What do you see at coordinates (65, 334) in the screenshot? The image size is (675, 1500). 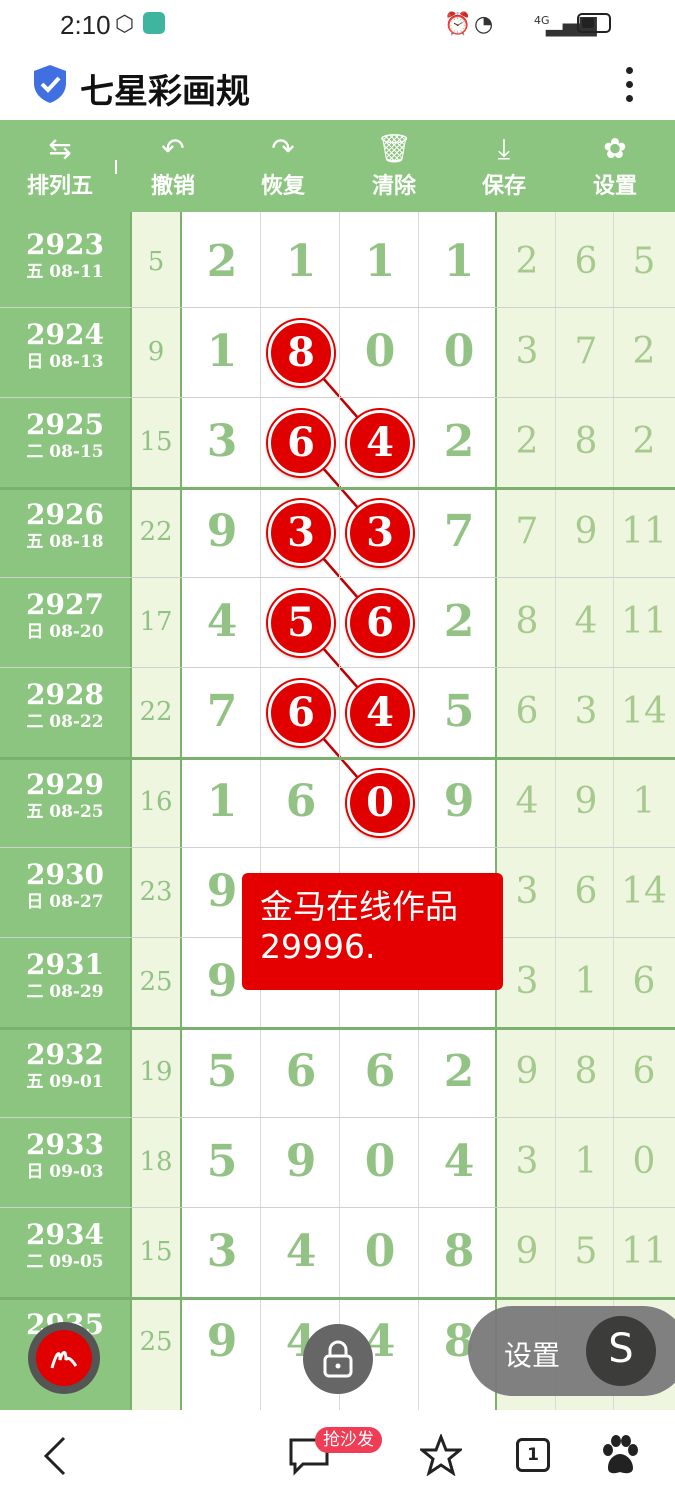 I see `issue-number: 2924` at bounding box center [65, 334].